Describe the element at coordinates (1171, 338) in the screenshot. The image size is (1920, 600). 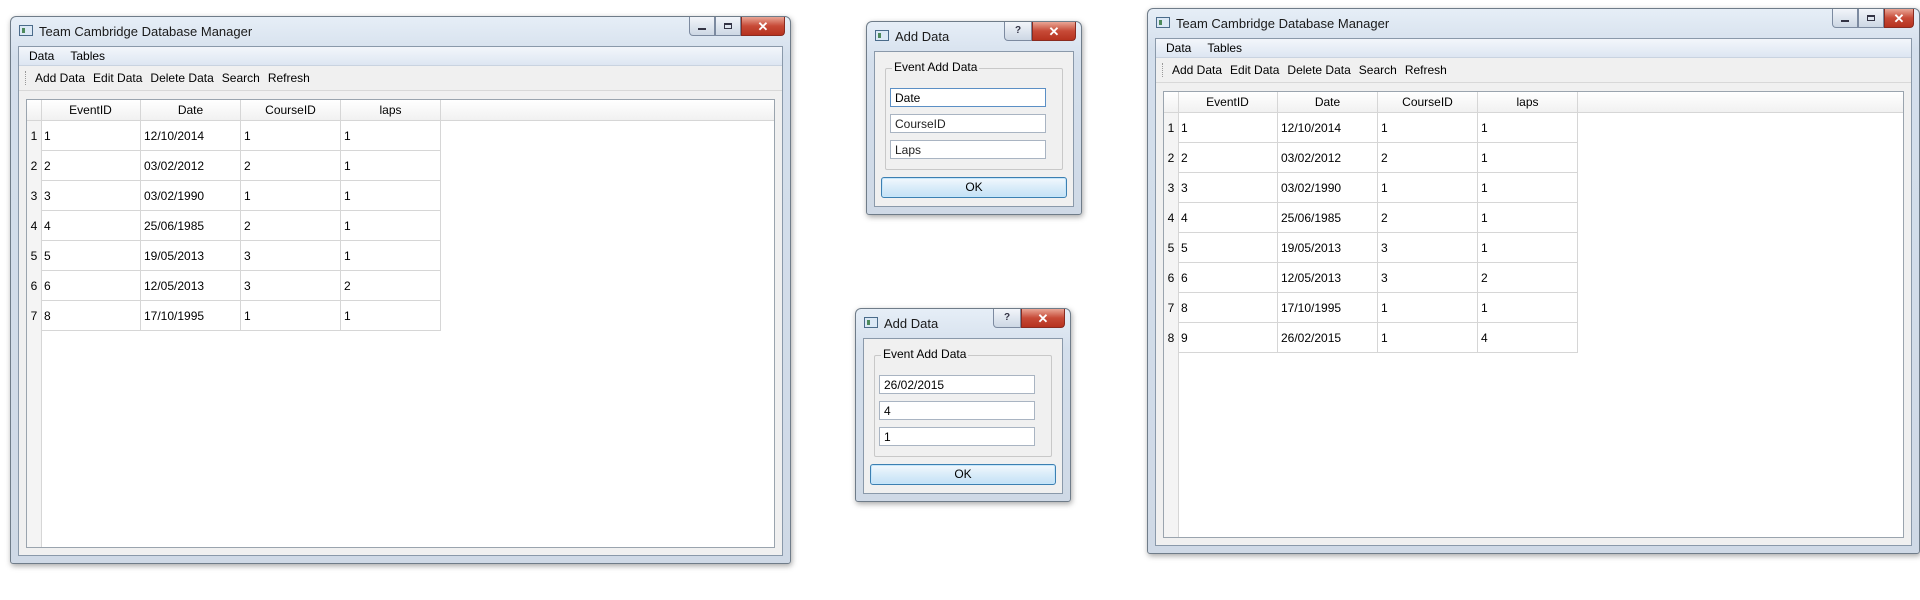
I see `row-header: 8` at that location.